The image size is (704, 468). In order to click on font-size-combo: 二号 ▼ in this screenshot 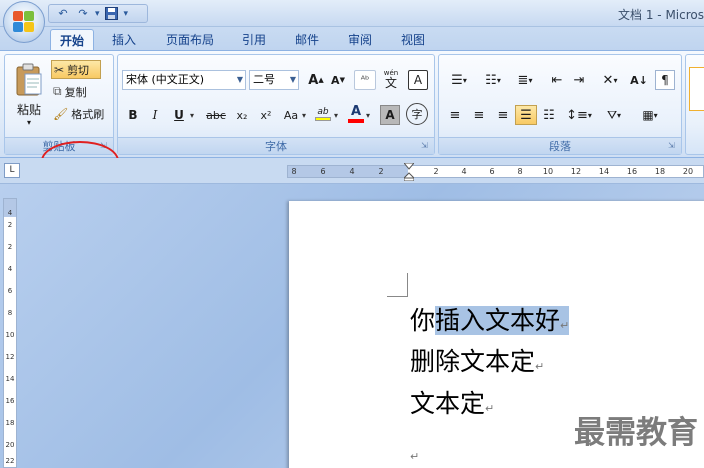, I will do `click(274, 80)`.